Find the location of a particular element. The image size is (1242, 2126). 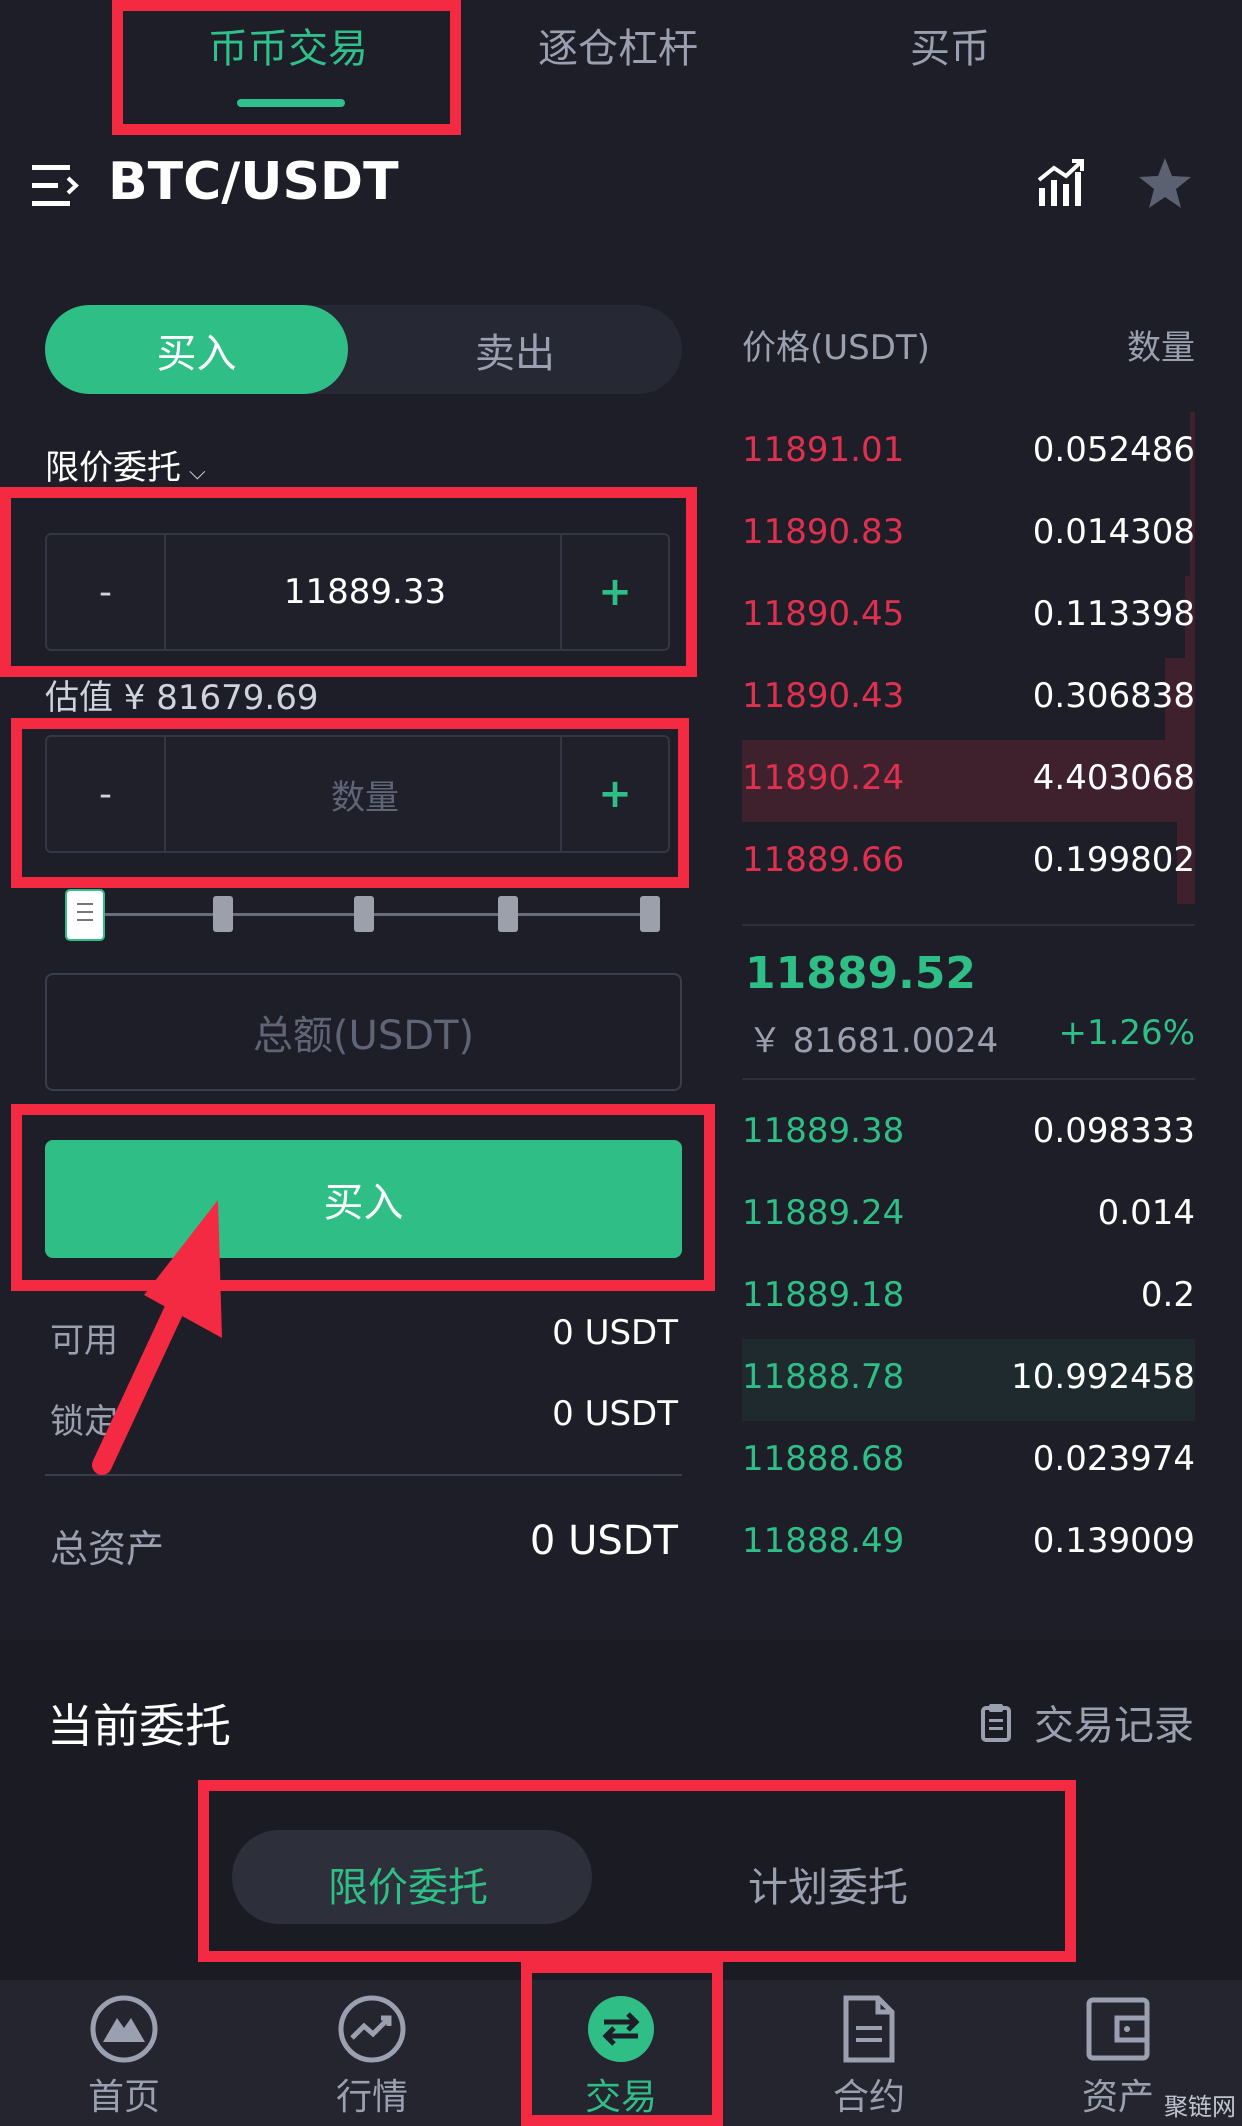

ask-row: 11890.24 4.403068 is located at coordinates (968, 781).